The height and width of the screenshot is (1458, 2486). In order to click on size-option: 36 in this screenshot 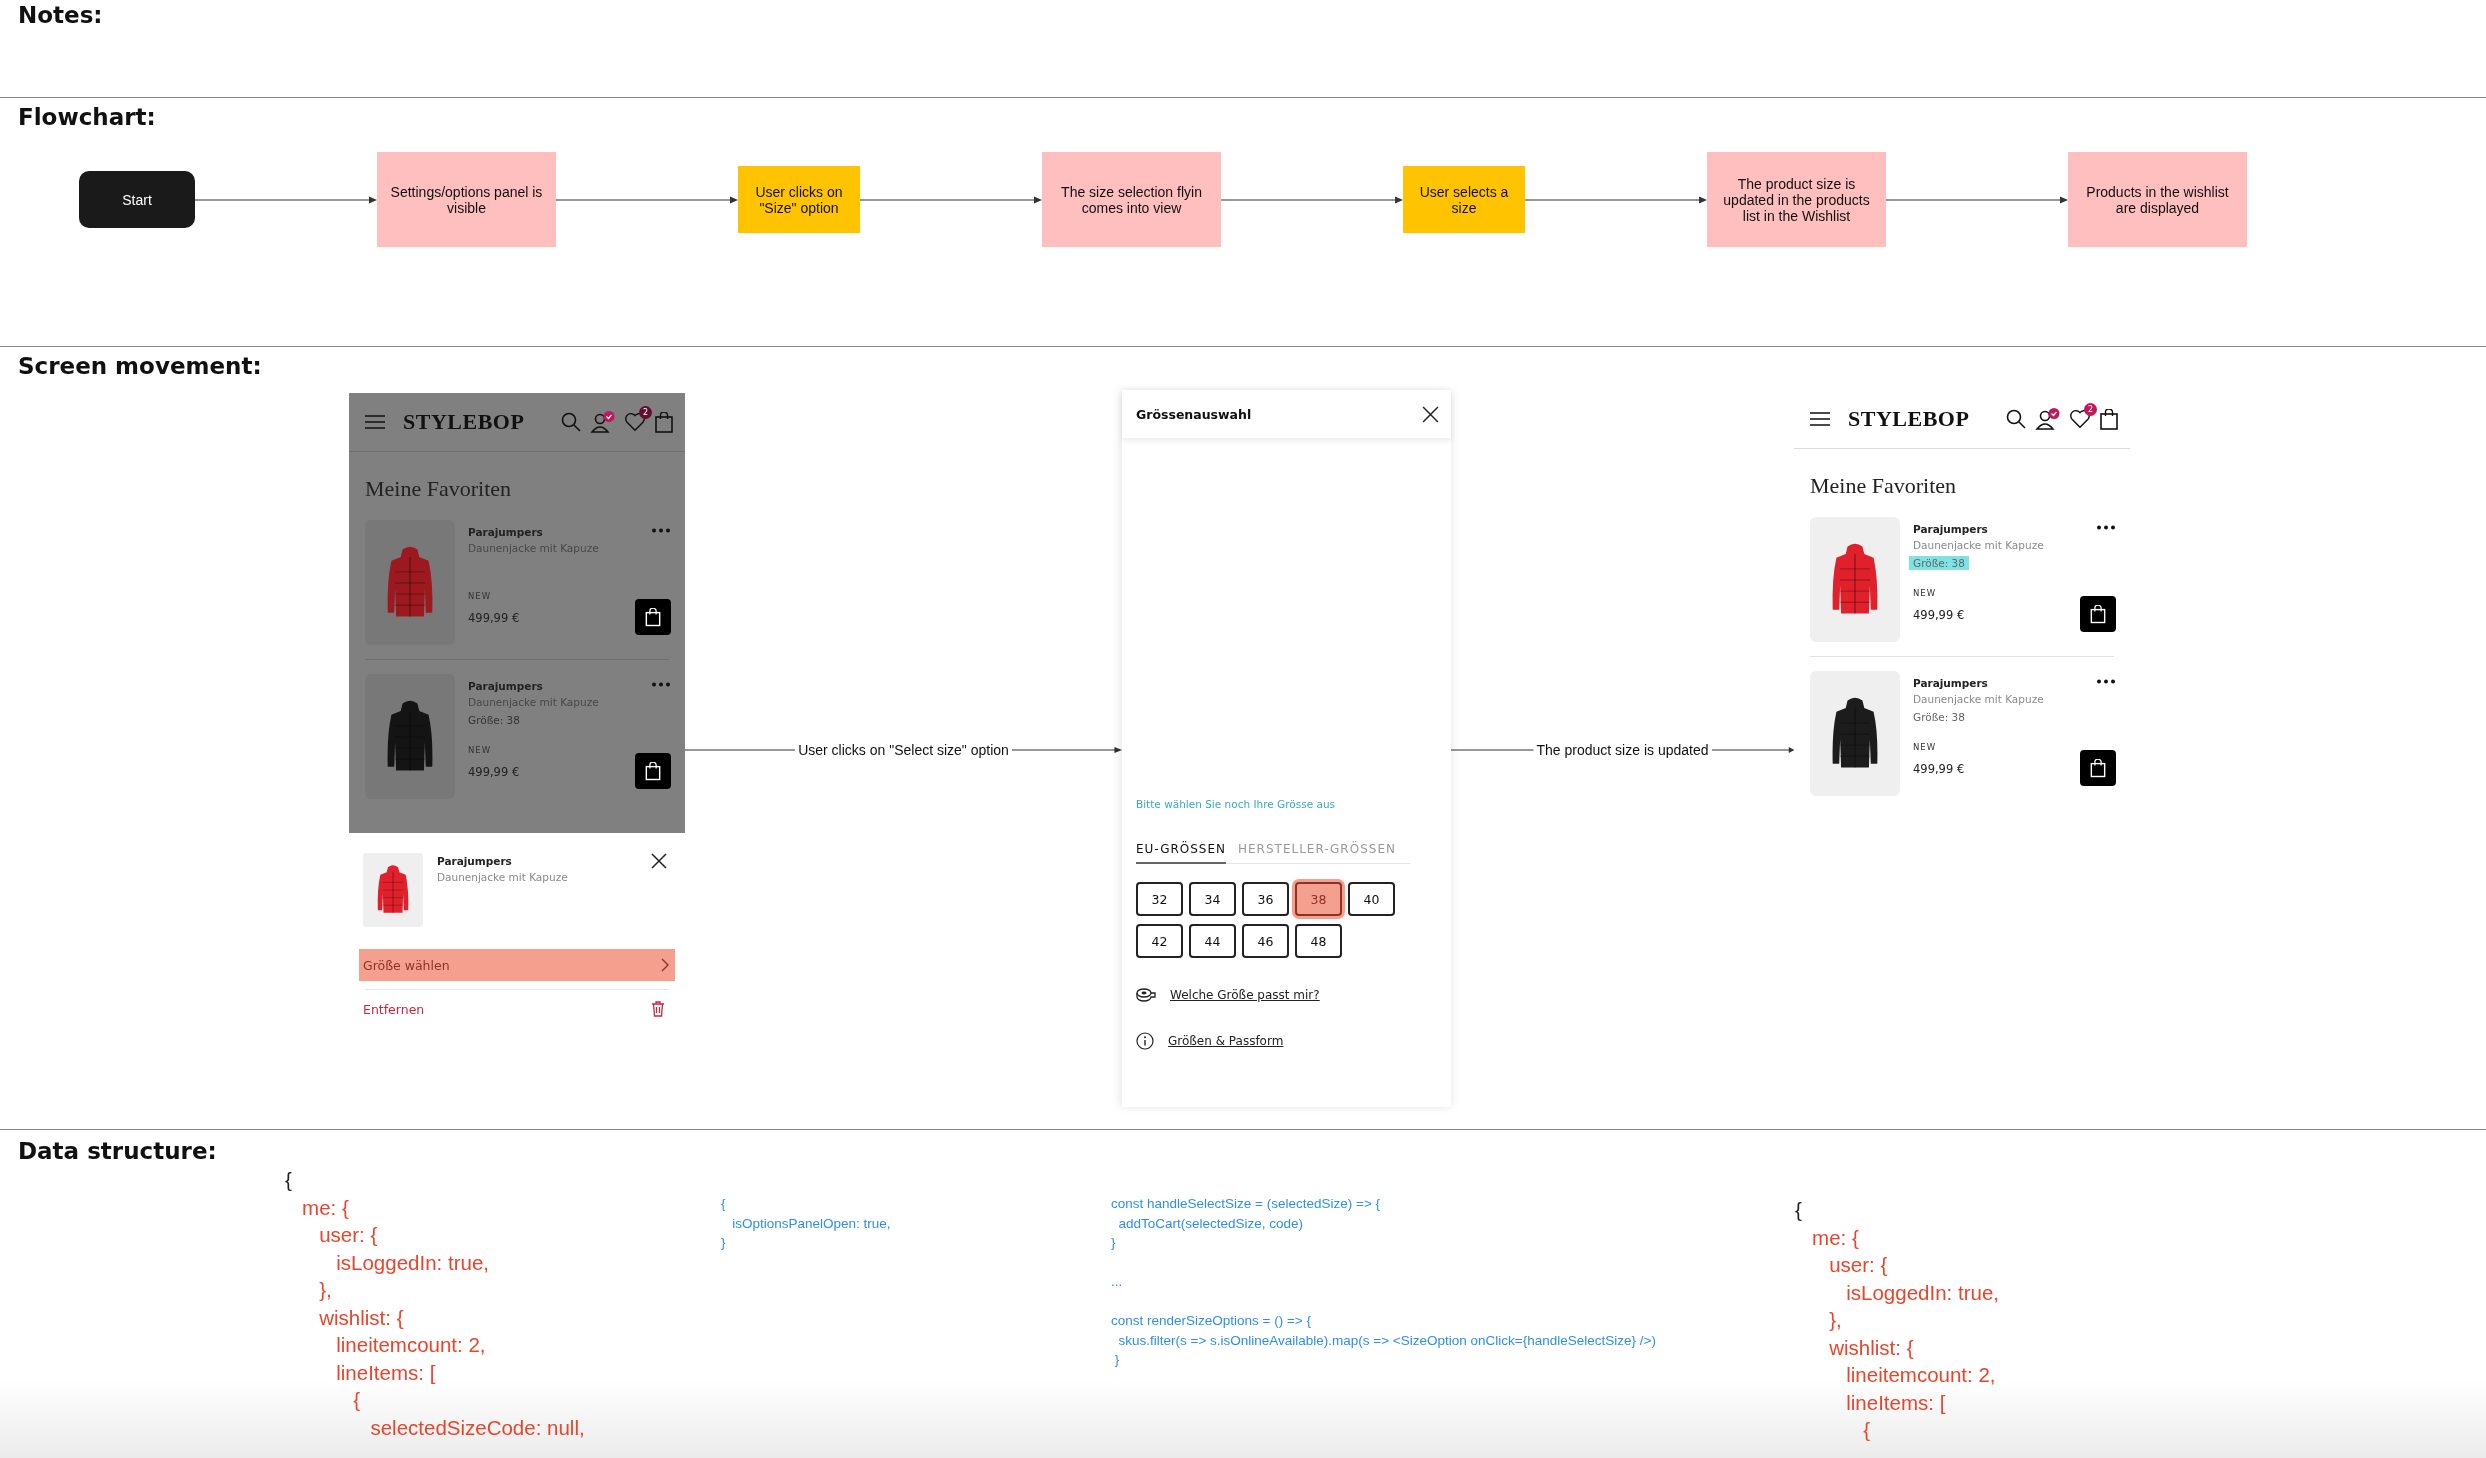, I will do `click(1265, 899)`.